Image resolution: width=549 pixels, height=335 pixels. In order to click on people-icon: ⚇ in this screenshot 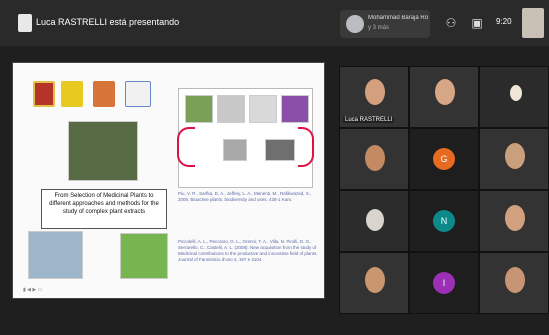, I will do `click(451, 23)`.